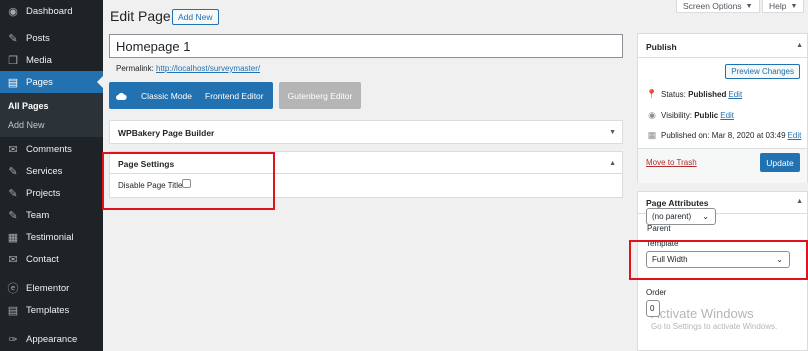 The width and height of the screenshot is (808, 351). What do you see at coordinates (722, 108) in the screenshot?
I see `publish-box: Publish ▲ Preview Changes 📍 Status` at bounding box center [722, 108].